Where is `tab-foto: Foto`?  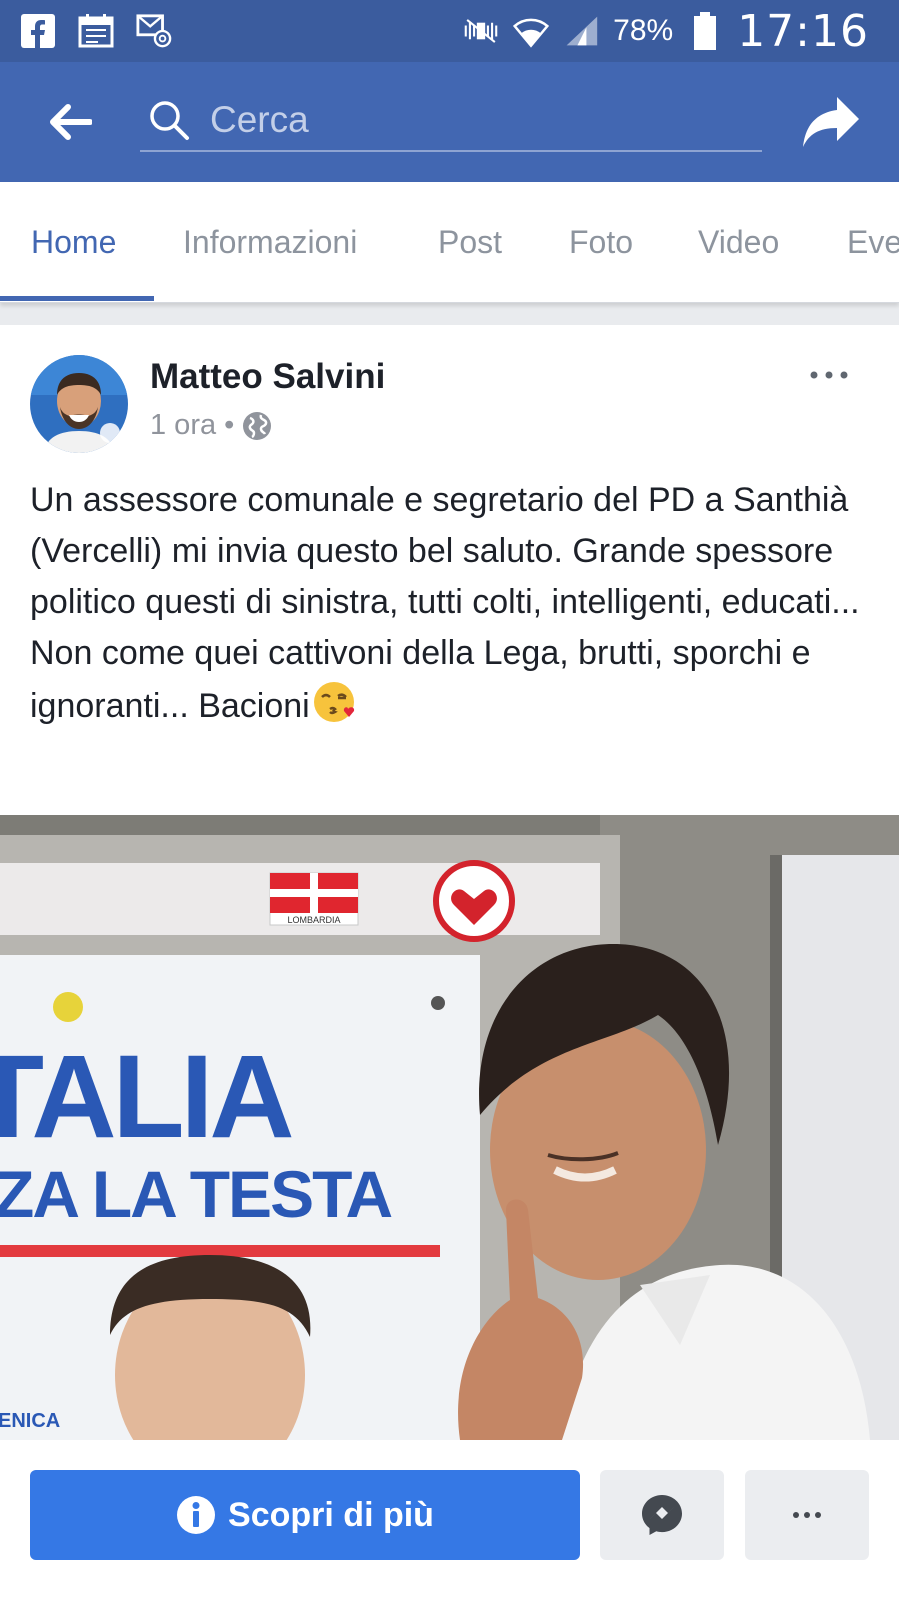 tab-foto: Foto is located at coordinates (601, 242).